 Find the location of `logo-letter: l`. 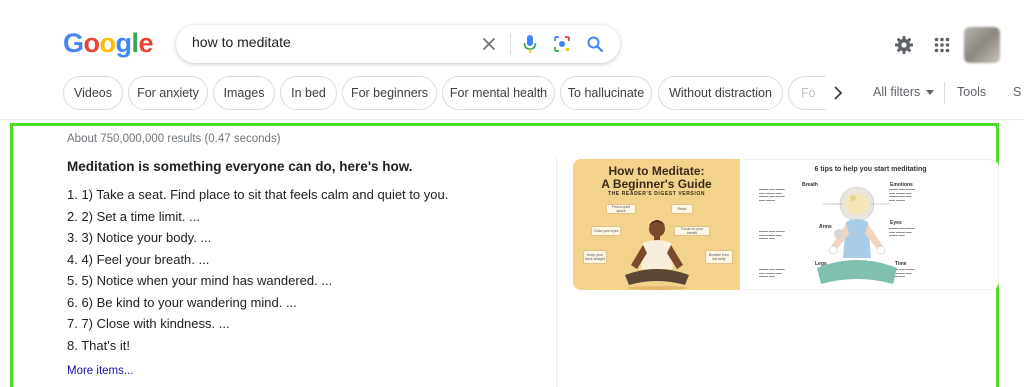

logo-letter: l is located at coordinates (135, 43).